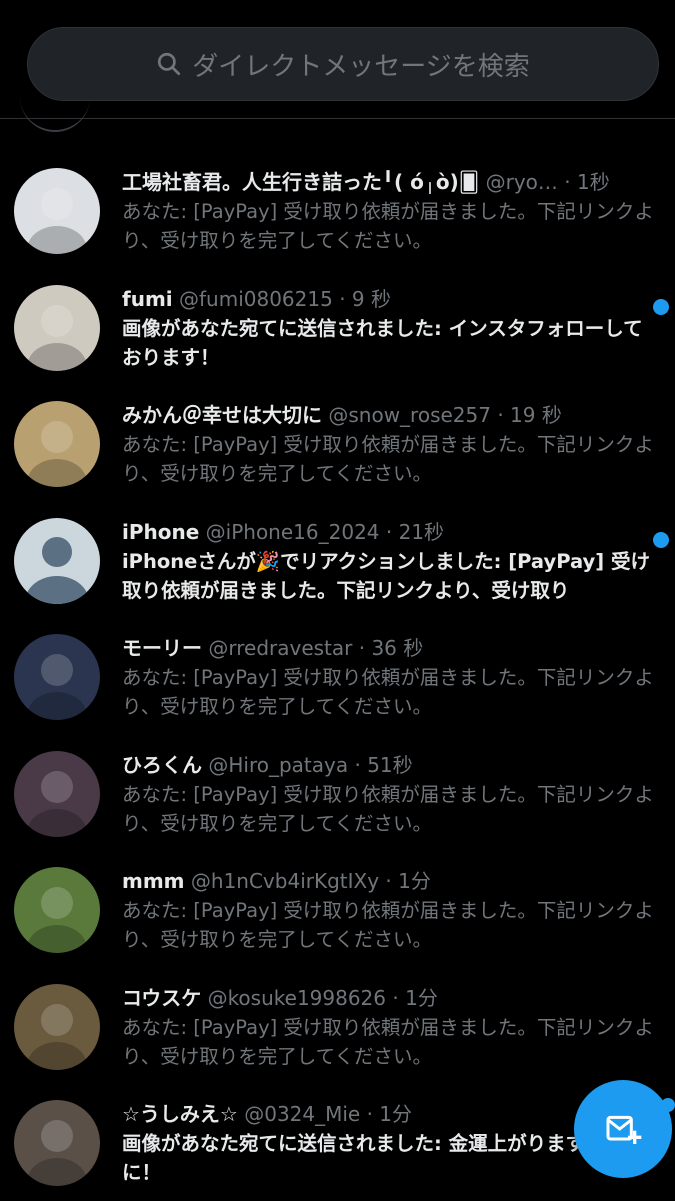 The width and height of the screenshot is (675, 1201). I want to click on conversation-header: iPhone @iPhone16_2024 · 21秒, so click(390, 532).